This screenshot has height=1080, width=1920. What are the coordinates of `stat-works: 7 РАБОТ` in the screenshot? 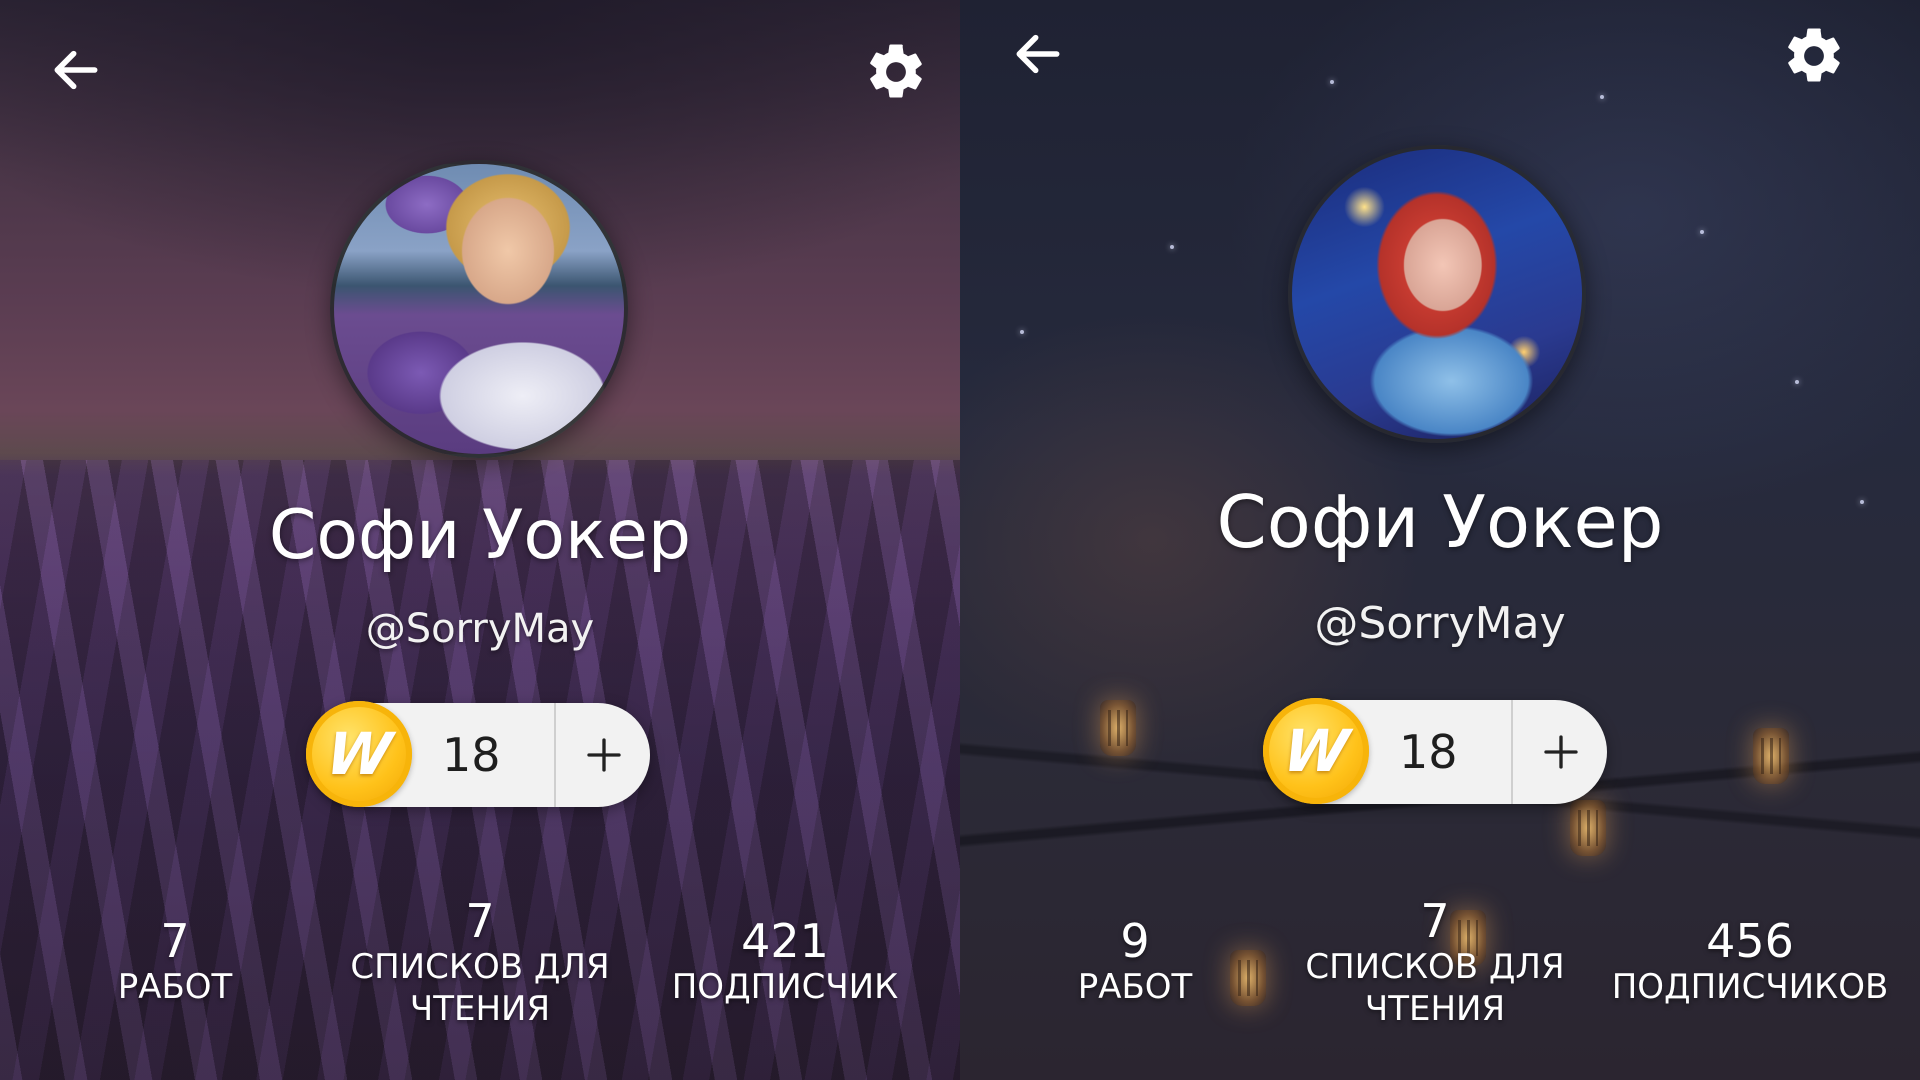 It's located at (175, 962).